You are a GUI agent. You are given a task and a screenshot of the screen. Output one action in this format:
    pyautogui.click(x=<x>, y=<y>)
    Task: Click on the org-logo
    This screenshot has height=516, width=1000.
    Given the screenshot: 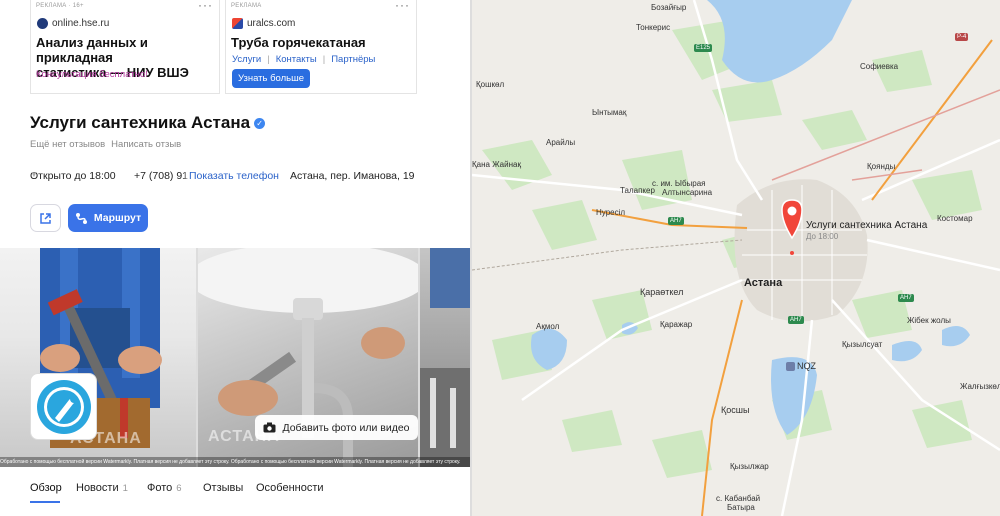 What is the action you would take?
    pyautogui.click(x=63, y=406)
    